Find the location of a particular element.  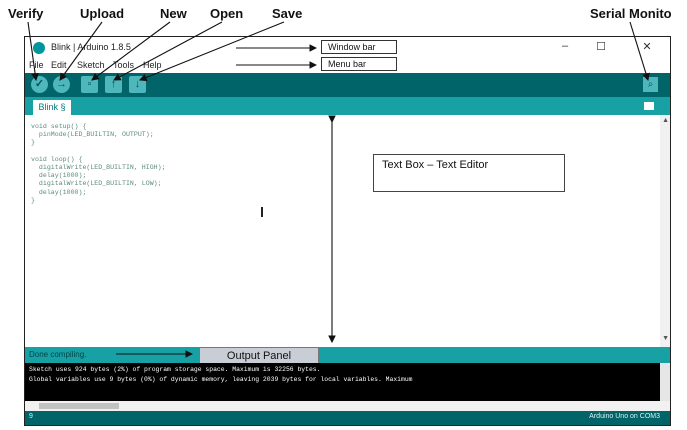

upload-callout: Upload is located at coordinates (102, 13).